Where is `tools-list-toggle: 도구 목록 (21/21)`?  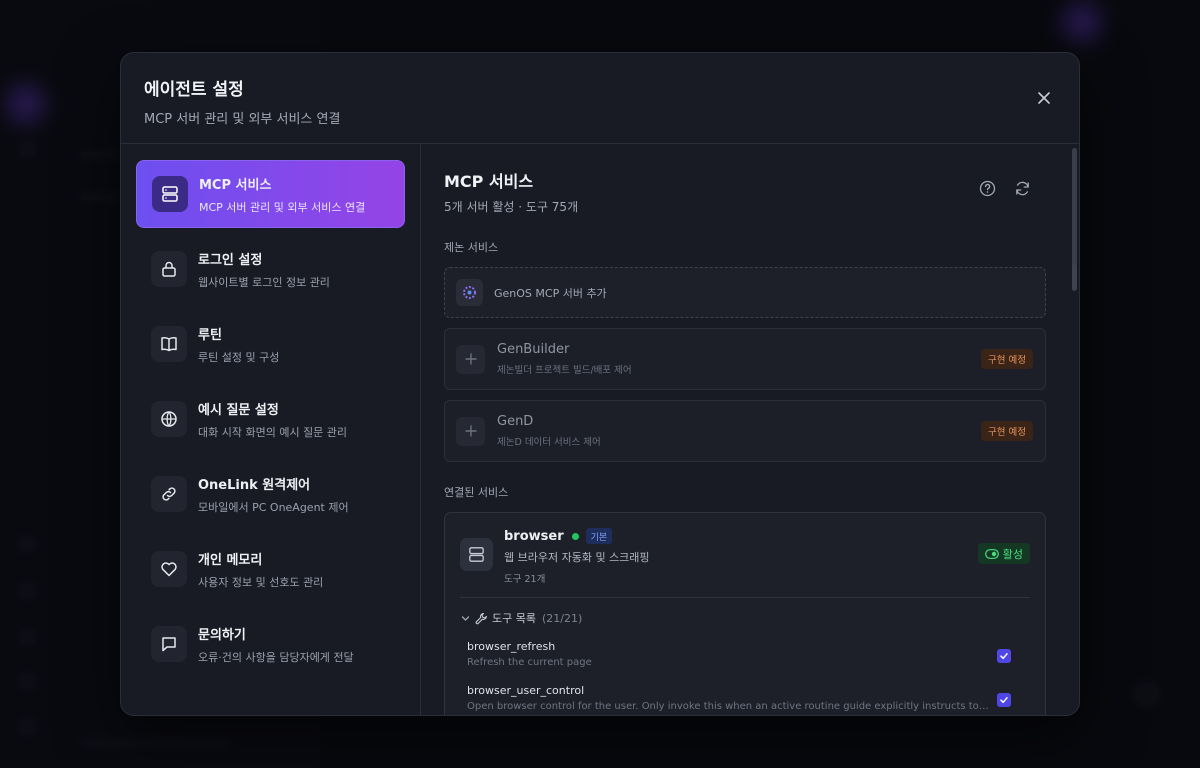 tools-list-toggle: 도구 목록 (21/21) is located at coordinates (745, 618).